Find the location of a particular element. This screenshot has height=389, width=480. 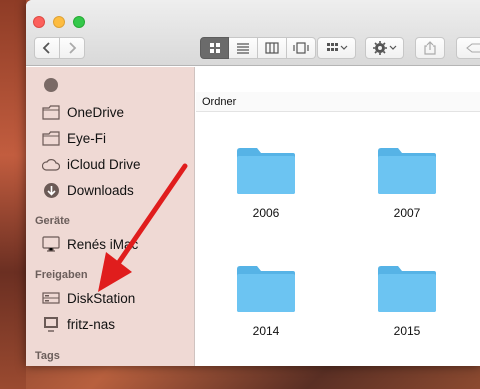

column-view-button is located at coordinates (272, 48).